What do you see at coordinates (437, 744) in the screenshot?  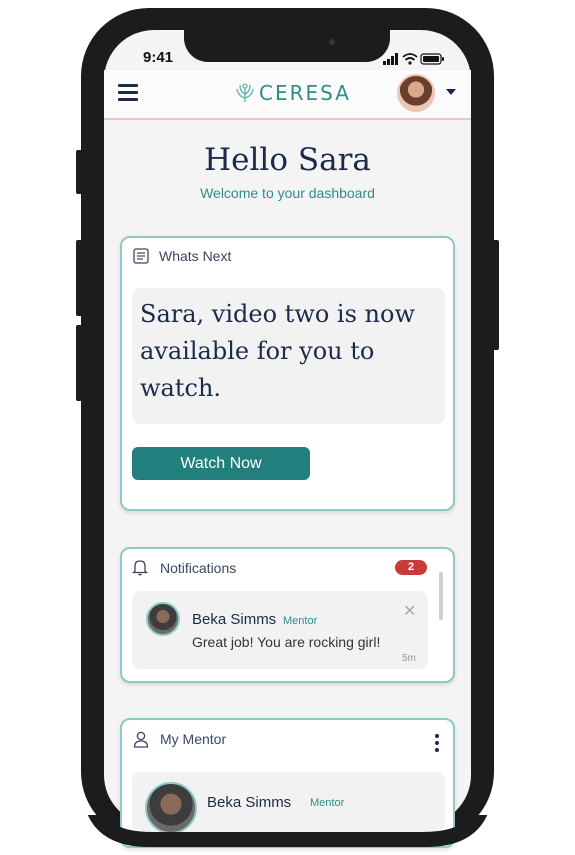 I see `more-vertical-icon` at bounding box center [437, 744].